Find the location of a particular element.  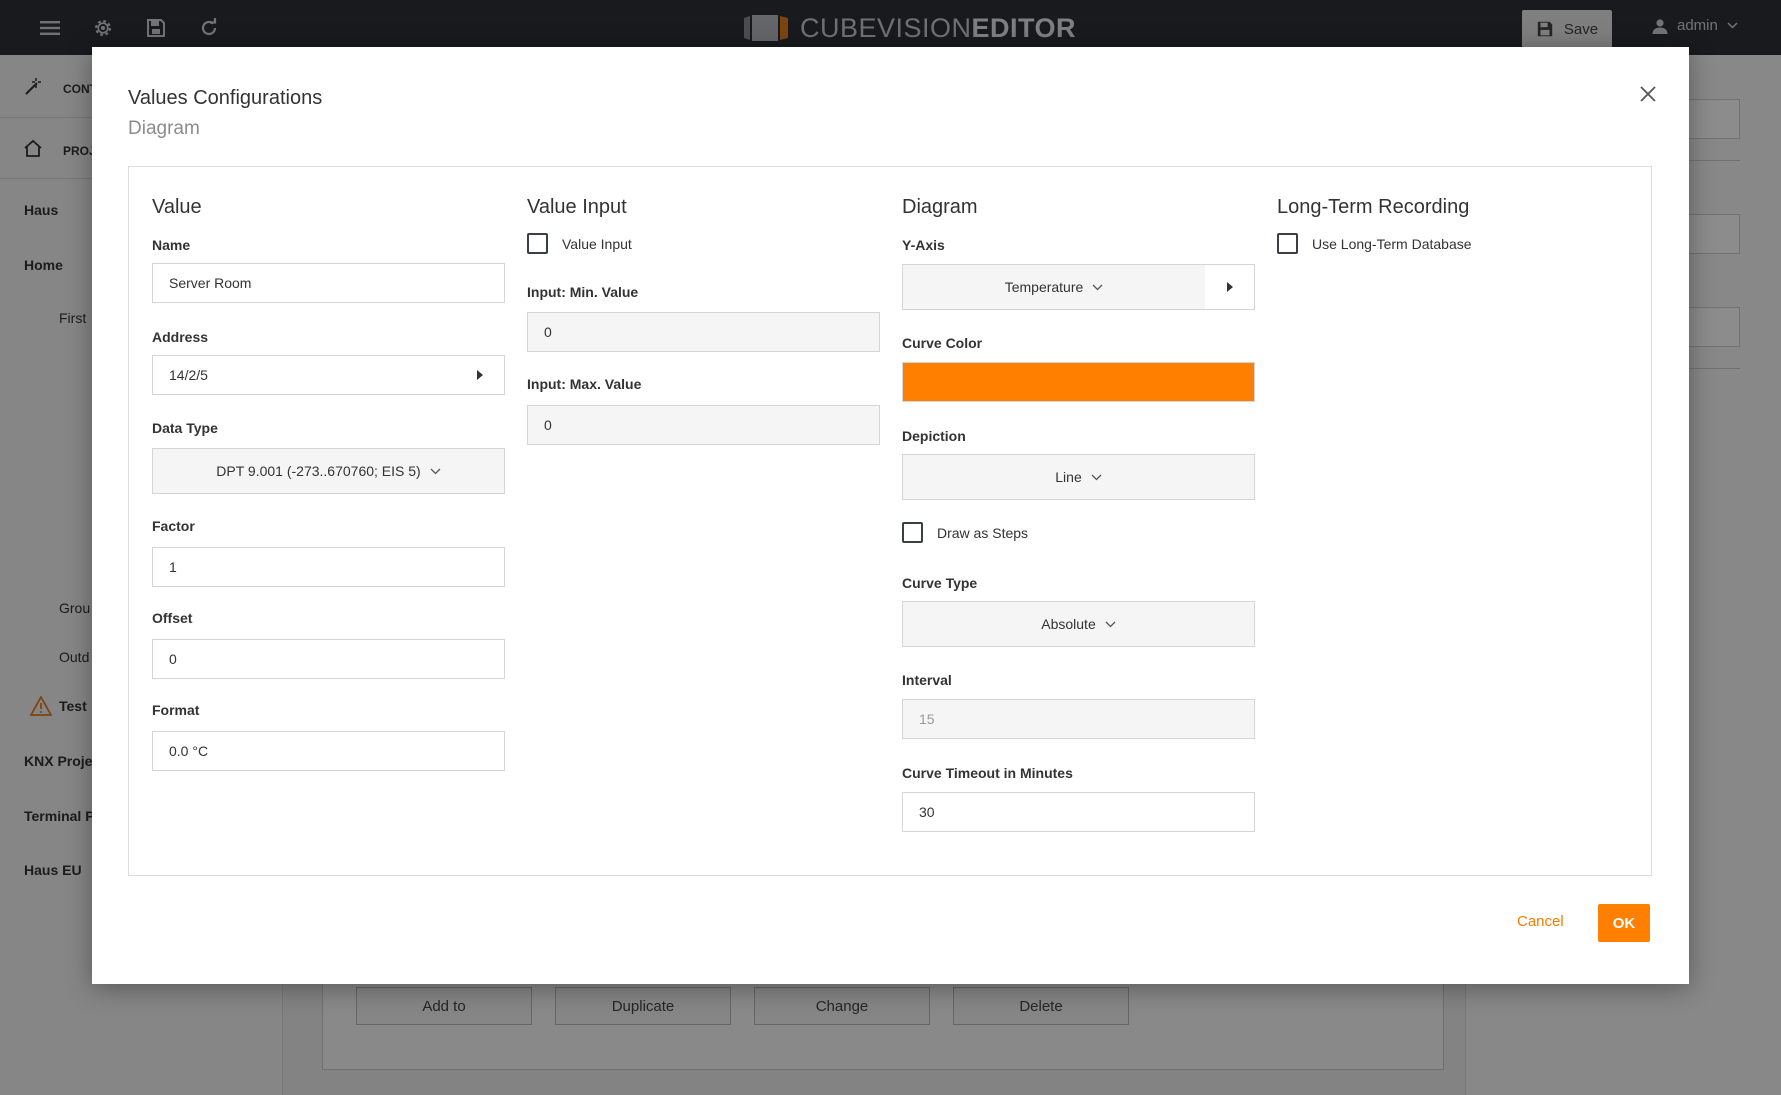

depiction-label: Depiction is located at coordinates (934, 436).